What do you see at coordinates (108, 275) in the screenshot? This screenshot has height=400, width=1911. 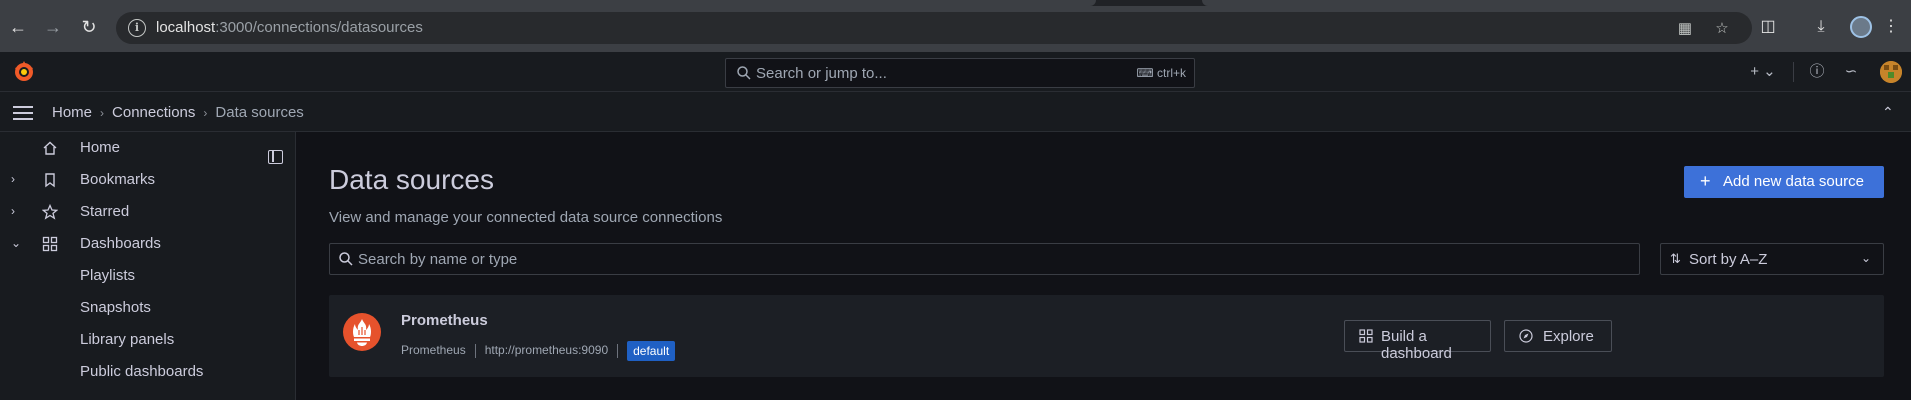 I see `sidebar-item-label: Playlists` at bounding box center [108, 275].